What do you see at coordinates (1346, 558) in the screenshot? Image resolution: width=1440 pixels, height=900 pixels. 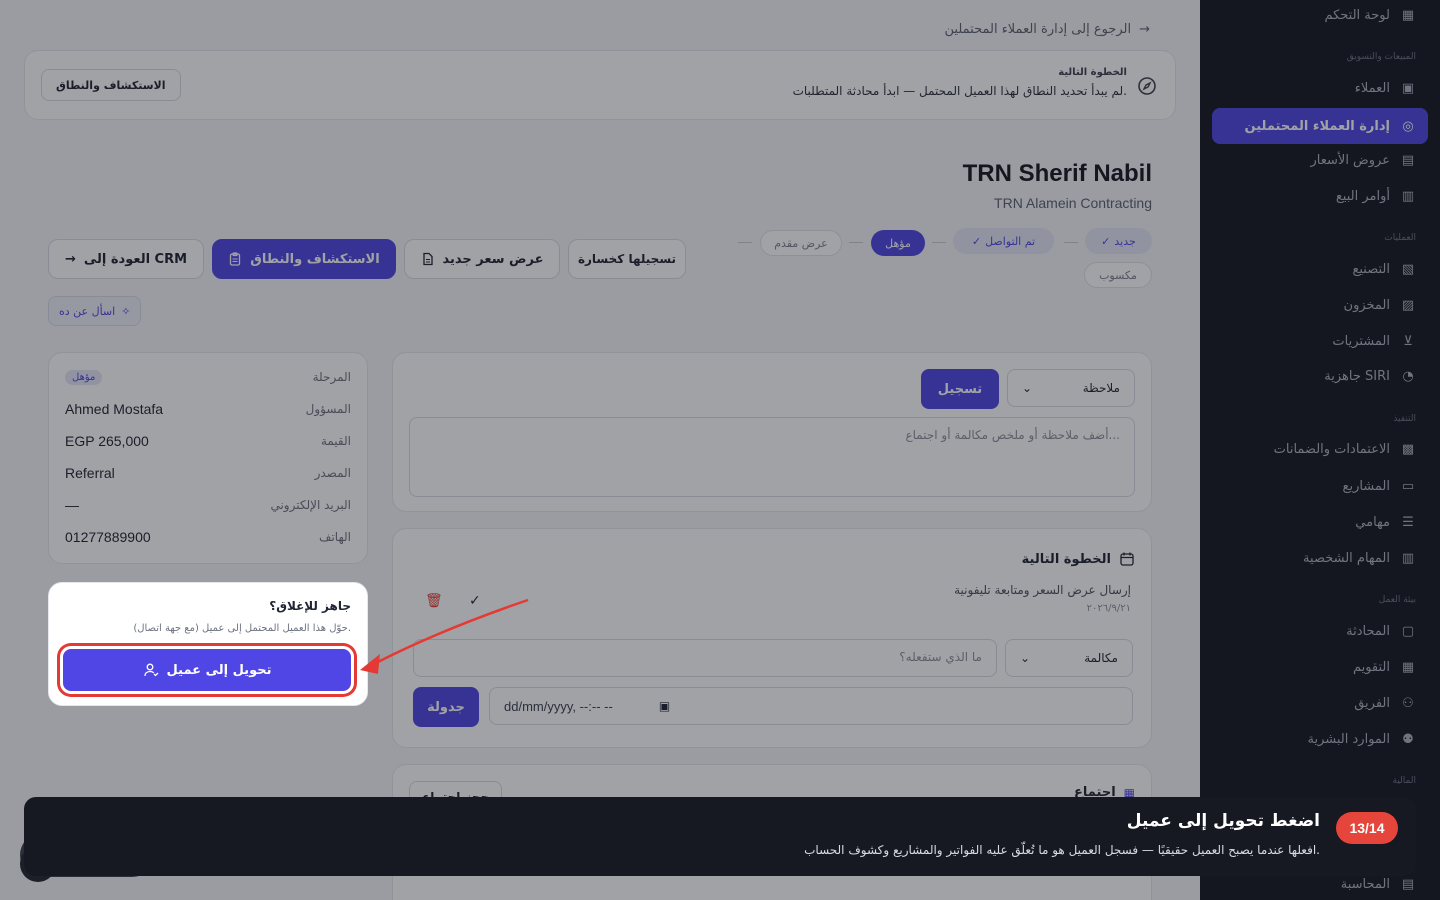 I see `sidebar-item-label: المهام الشخصية` at bounding box center [1346, 558].